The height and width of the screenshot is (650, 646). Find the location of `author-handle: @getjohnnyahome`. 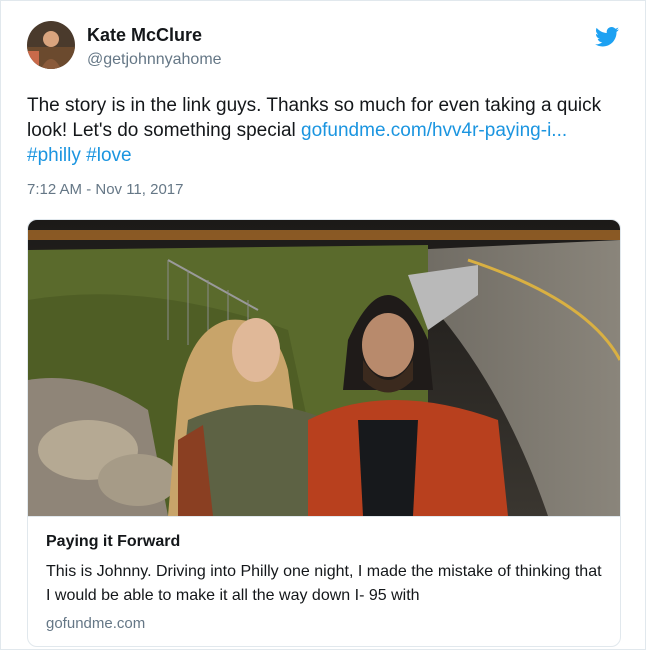

author-handle: @getjohnnyahome is located at coordinates (154, 60).